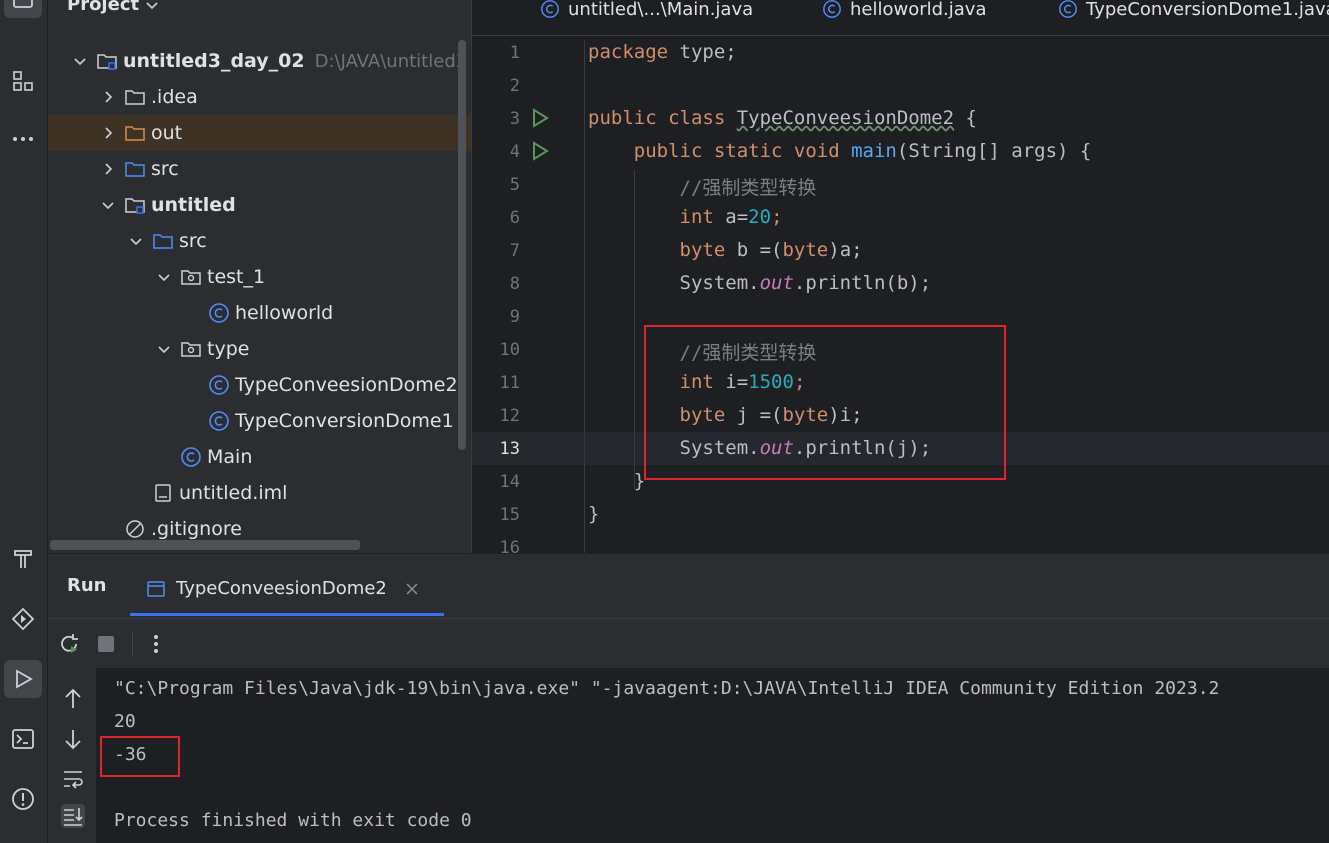 This screenshot has height=843, width=1329. Describe the element at coordinates (688, 643) in the screenshot. I see `run-toolbar` at that location.